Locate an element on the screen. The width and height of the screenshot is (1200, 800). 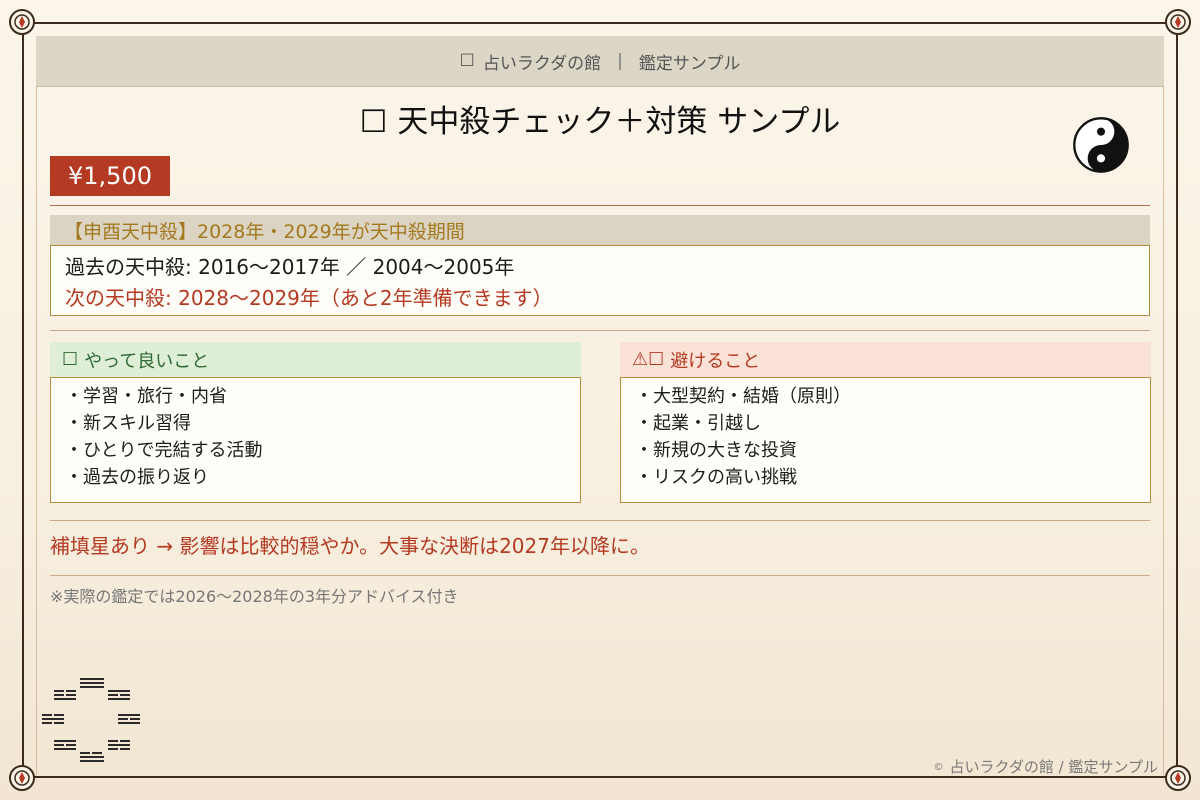
list-item: ・新スキル習得 is located at coordinates (128, 423).